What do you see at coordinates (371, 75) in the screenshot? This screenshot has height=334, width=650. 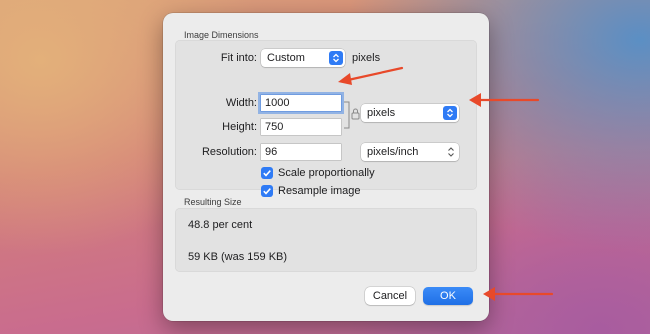 I see `arrow-to-width-icon` at bounding box center [371, 75].